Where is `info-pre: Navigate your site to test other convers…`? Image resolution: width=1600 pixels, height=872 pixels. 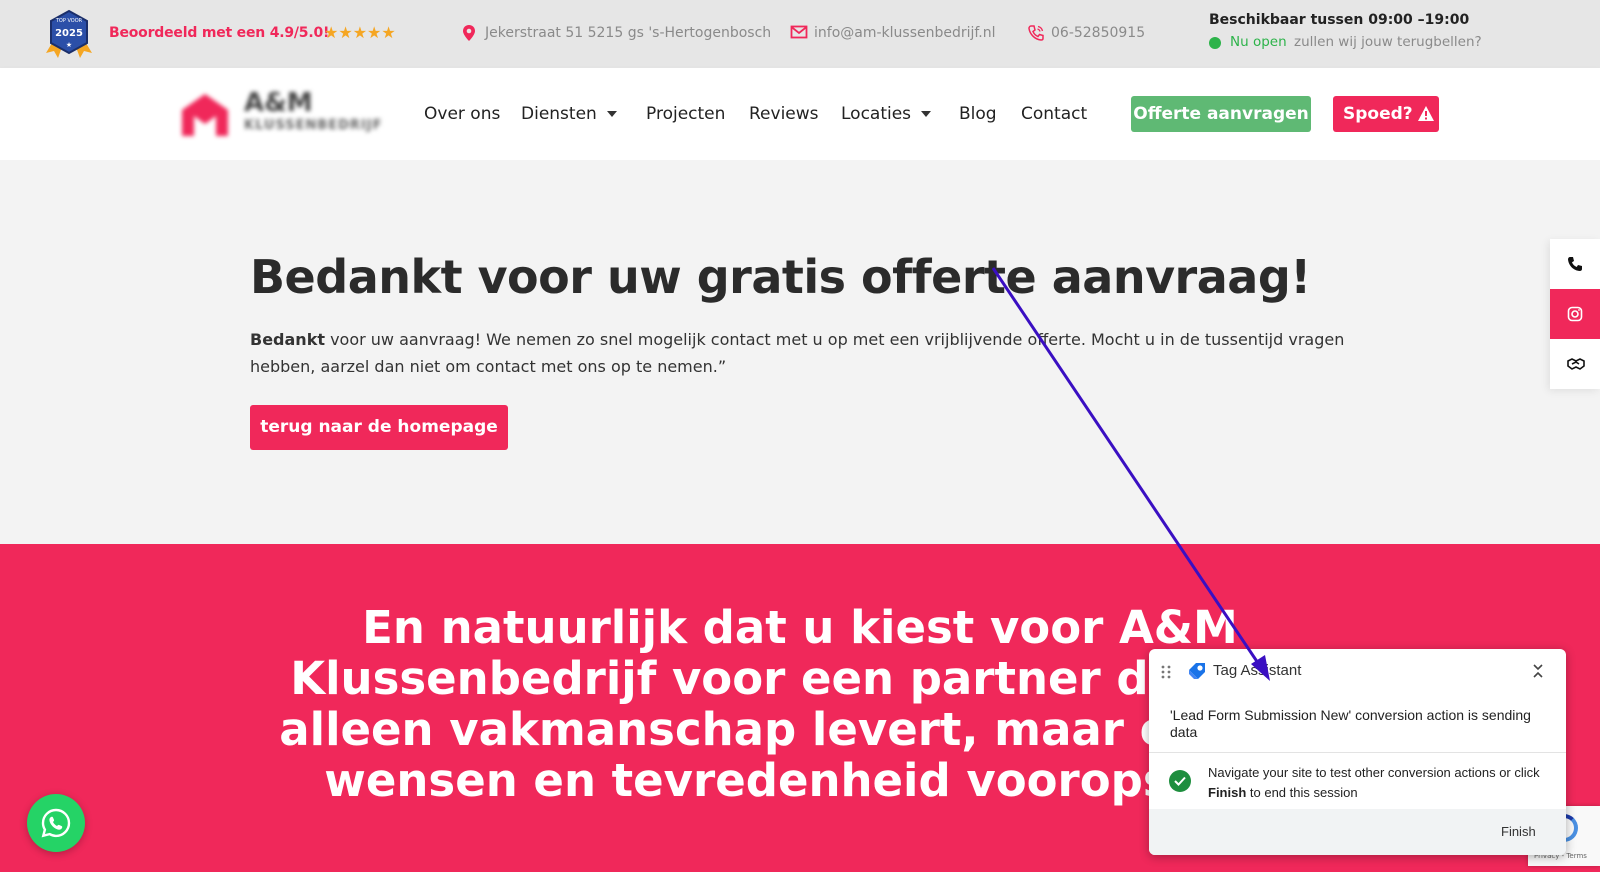 info-pre: Navigate your site to test other convers… is located at coordinates (1374, 772).